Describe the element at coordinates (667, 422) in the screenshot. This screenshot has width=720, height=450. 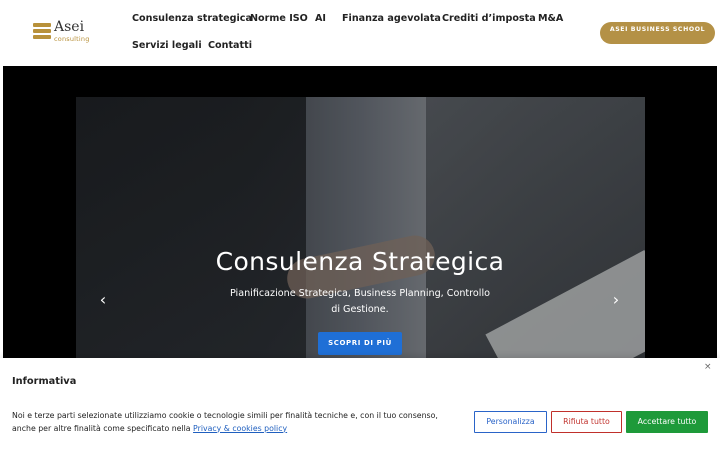
I see `accept-all-button: Accettare tutto` at that location.